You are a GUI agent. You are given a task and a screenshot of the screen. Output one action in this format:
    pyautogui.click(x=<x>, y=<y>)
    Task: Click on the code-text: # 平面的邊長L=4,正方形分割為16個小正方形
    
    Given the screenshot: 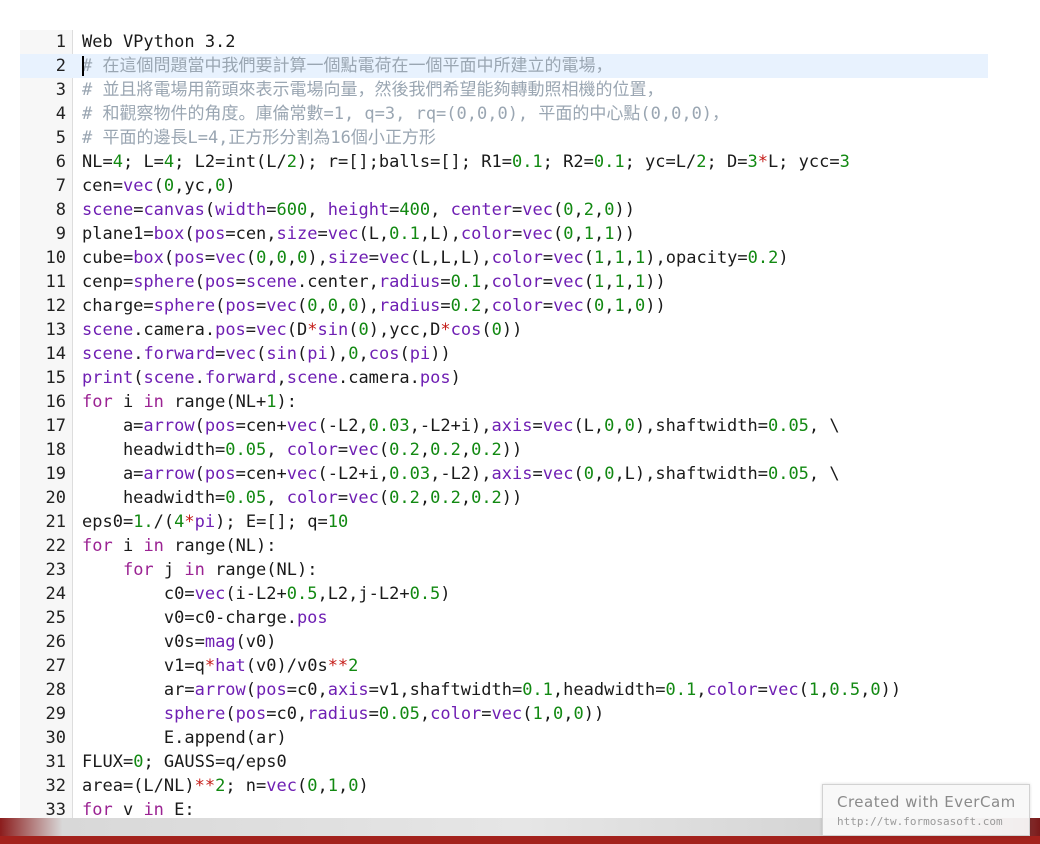 What is the action you would take?
    pyautogui.click(x=259, y=138)
    